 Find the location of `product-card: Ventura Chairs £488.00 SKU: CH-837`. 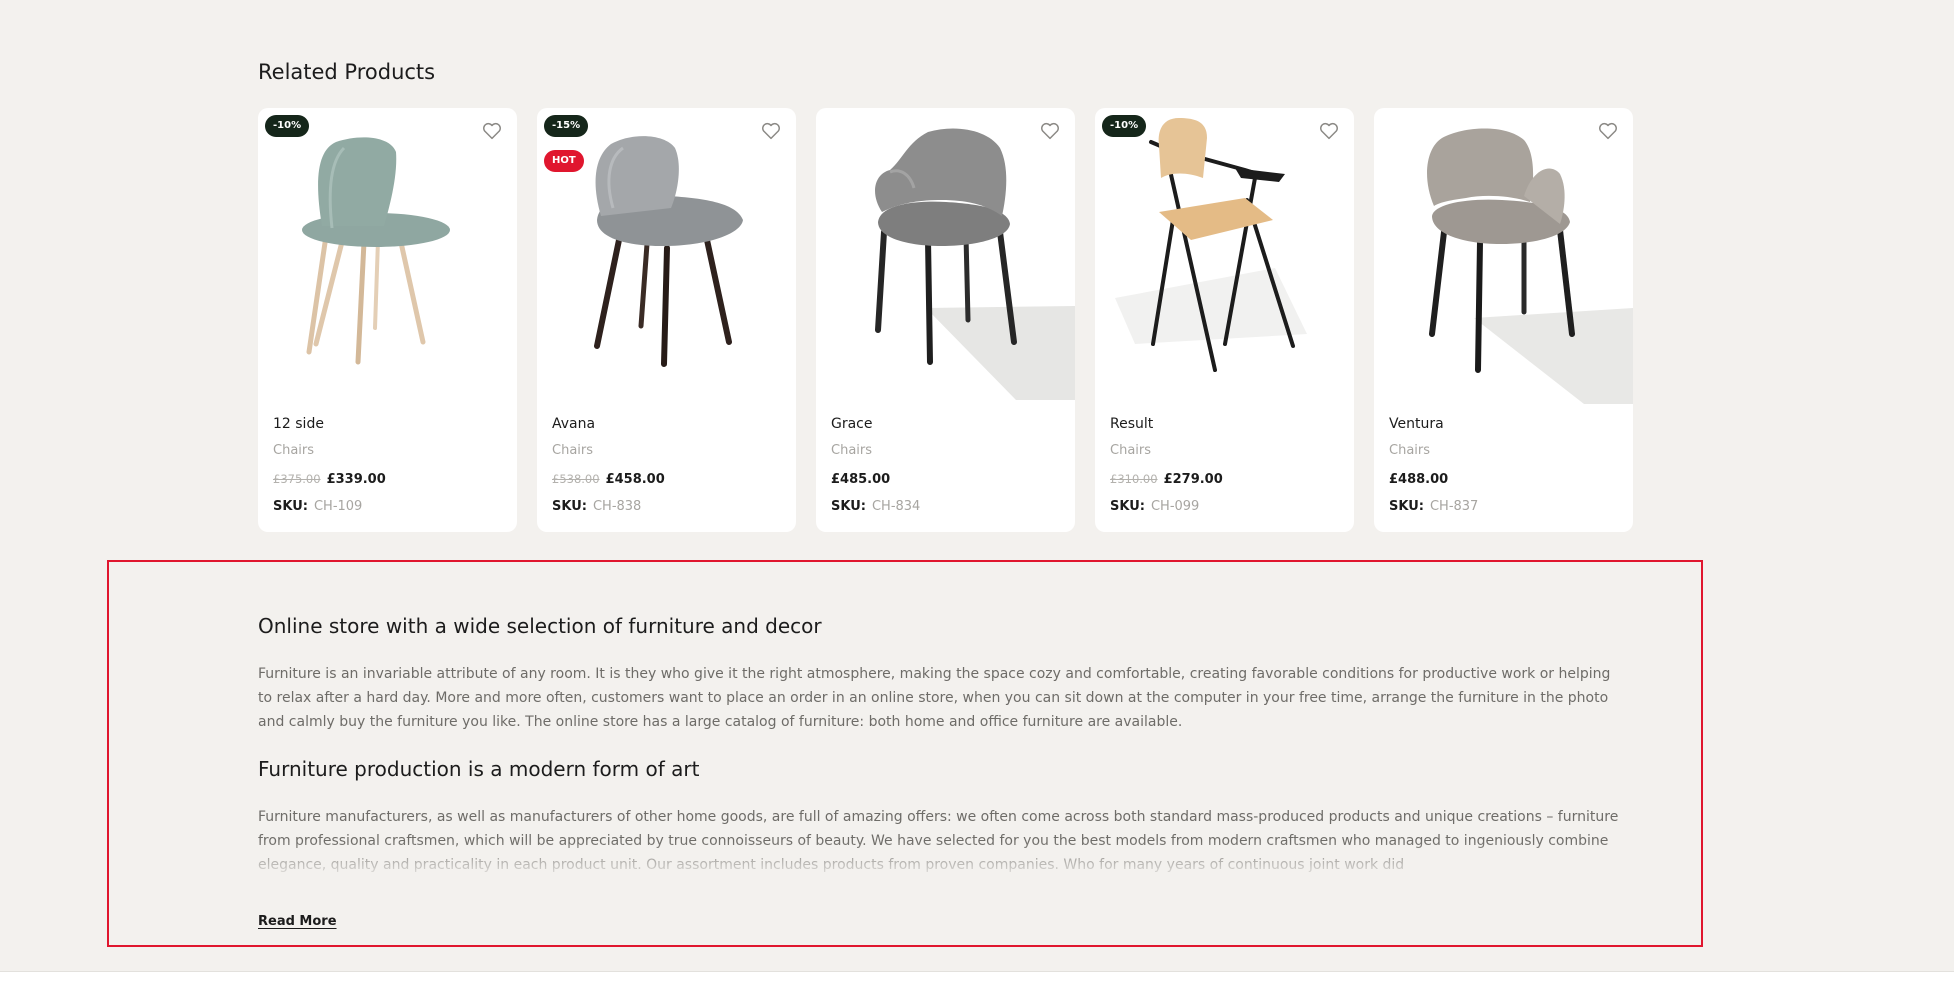

product-card: Ventura Chairs £488.00 SKU: CH-837 is located at coordinates (1503, 320).